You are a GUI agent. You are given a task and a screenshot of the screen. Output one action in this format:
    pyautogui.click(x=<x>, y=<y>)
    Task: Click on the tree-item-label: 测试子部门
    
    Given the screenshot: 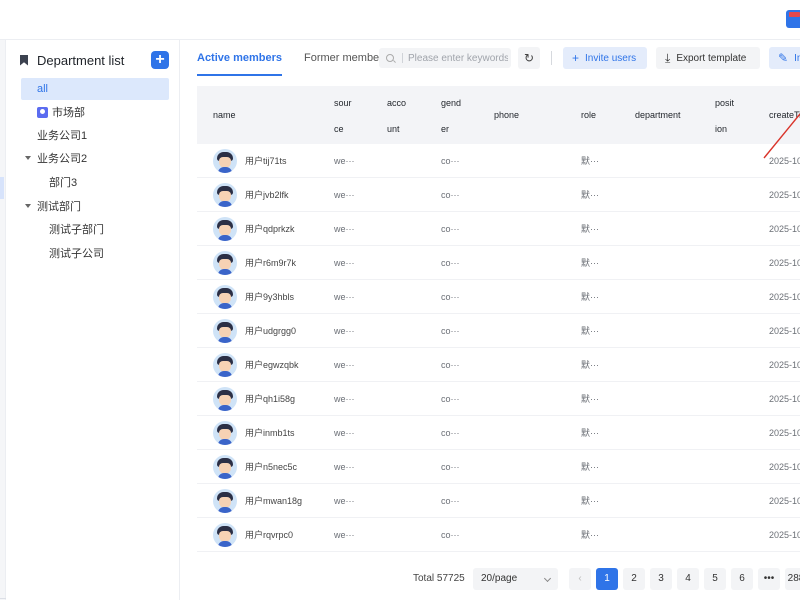 What is the action you would take?
    pyautogui.click(x=76, y=230)
    